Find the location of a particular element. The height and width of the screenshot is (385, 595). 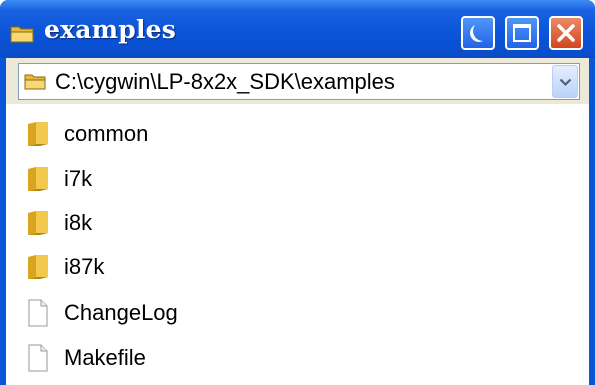

item-label: i87k is located at coordinates (84, 266).